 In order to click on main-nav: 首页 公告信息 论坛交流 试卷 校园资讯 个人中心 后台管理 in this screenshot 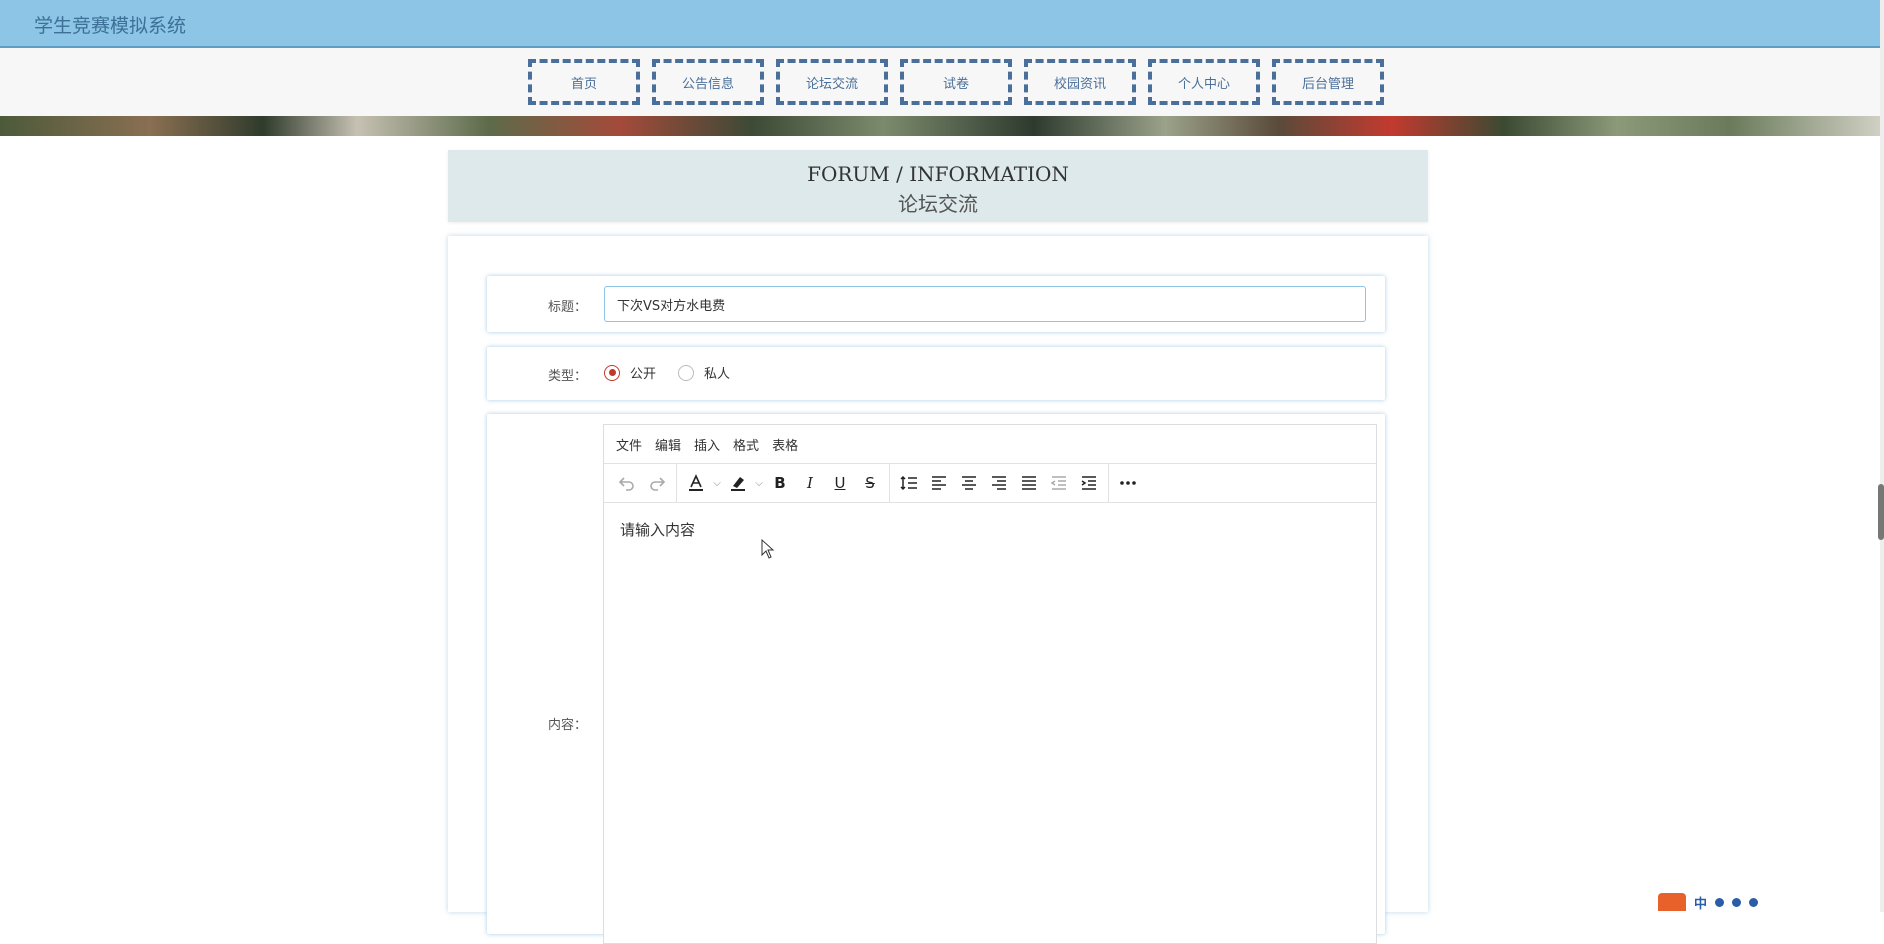, I will do `click(940, 82)`.